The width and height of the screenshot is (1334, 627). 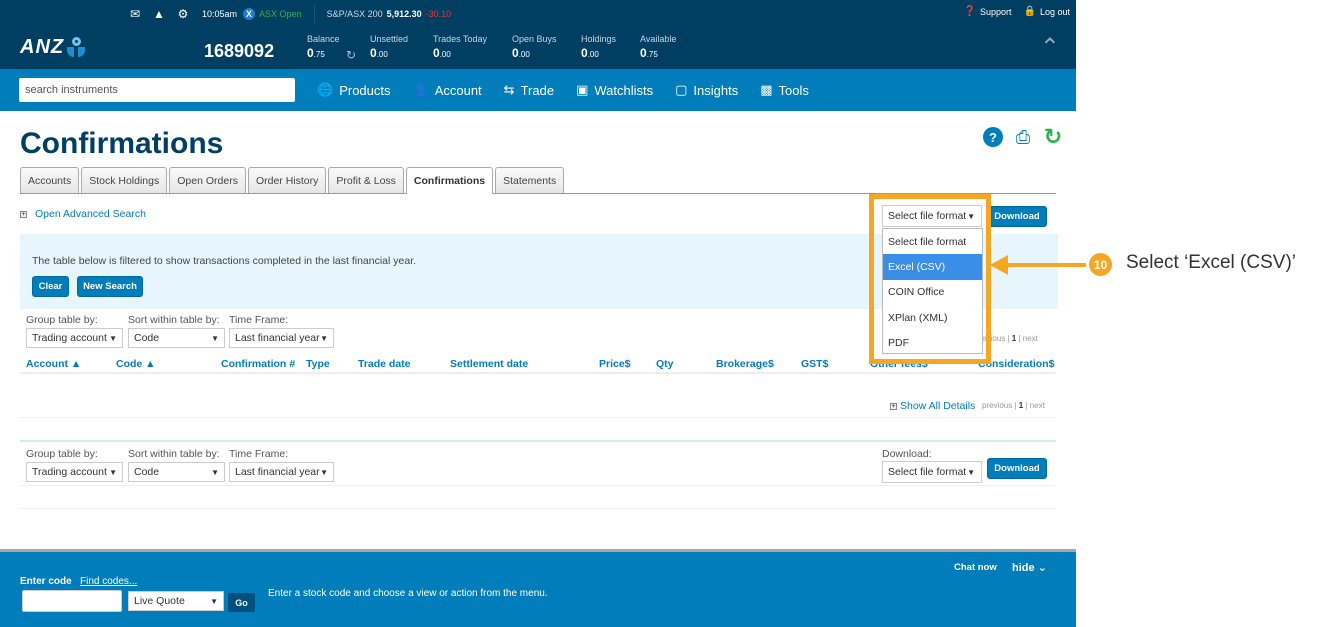 What do you see at coordinates (614, 90) in the screenshot?
I see `nav-watchlists: ▣ Watchlists` at bounding box center [614, 90].